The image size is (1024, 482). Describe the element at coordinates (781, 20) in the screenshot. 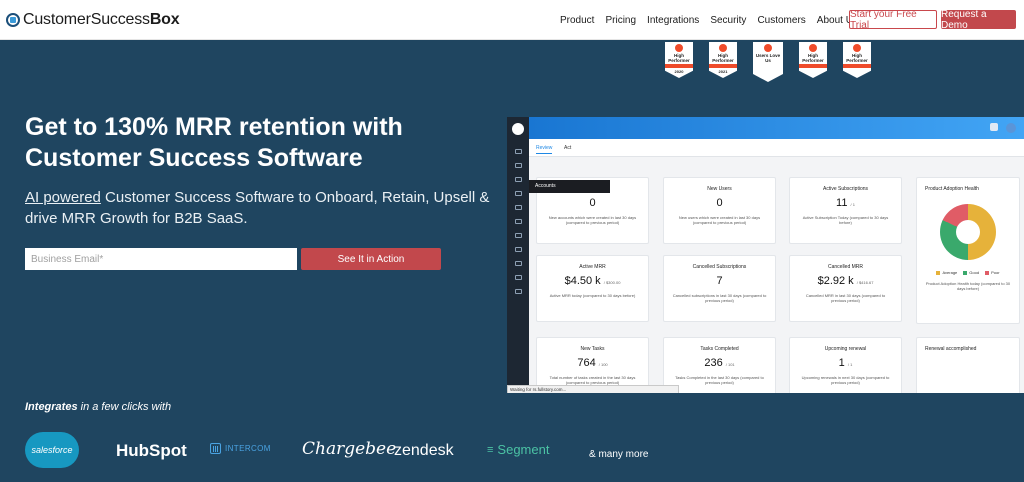

I see `nav-link-customers: Customers` at that location.